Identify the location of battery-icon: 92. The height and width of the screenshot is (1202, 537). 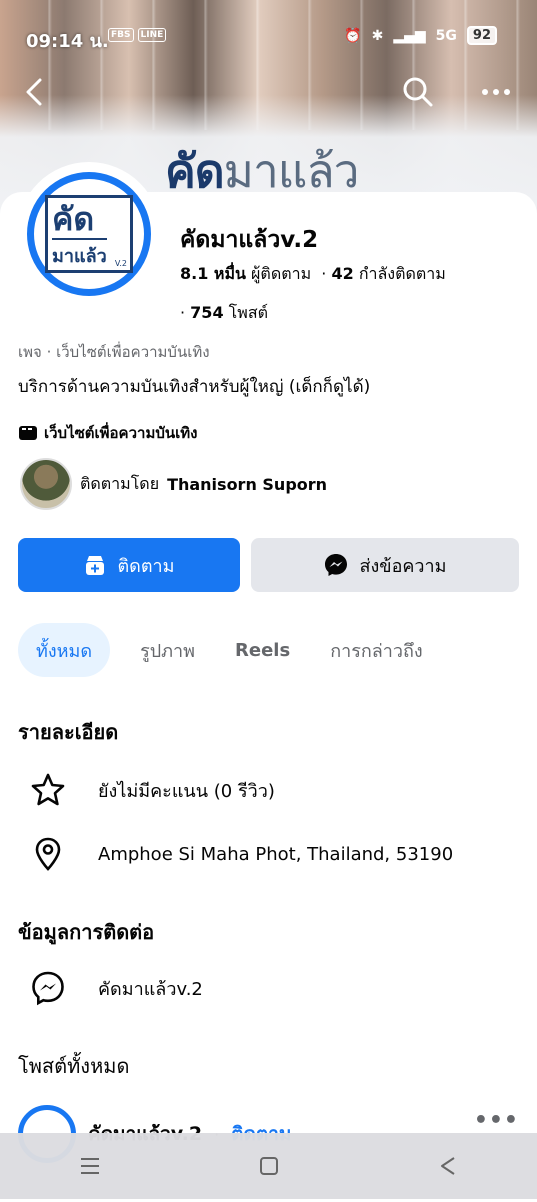
(481, 35).